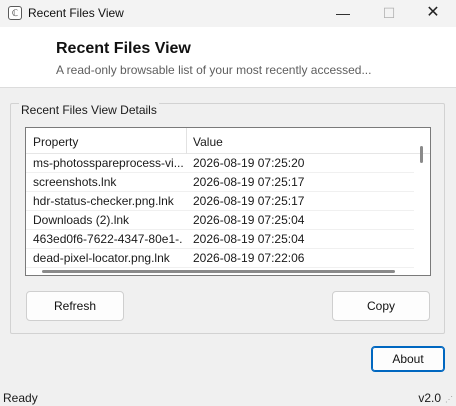  I want to click on row-property: hdr-status-checker.png.lnk, so click(103, 201).